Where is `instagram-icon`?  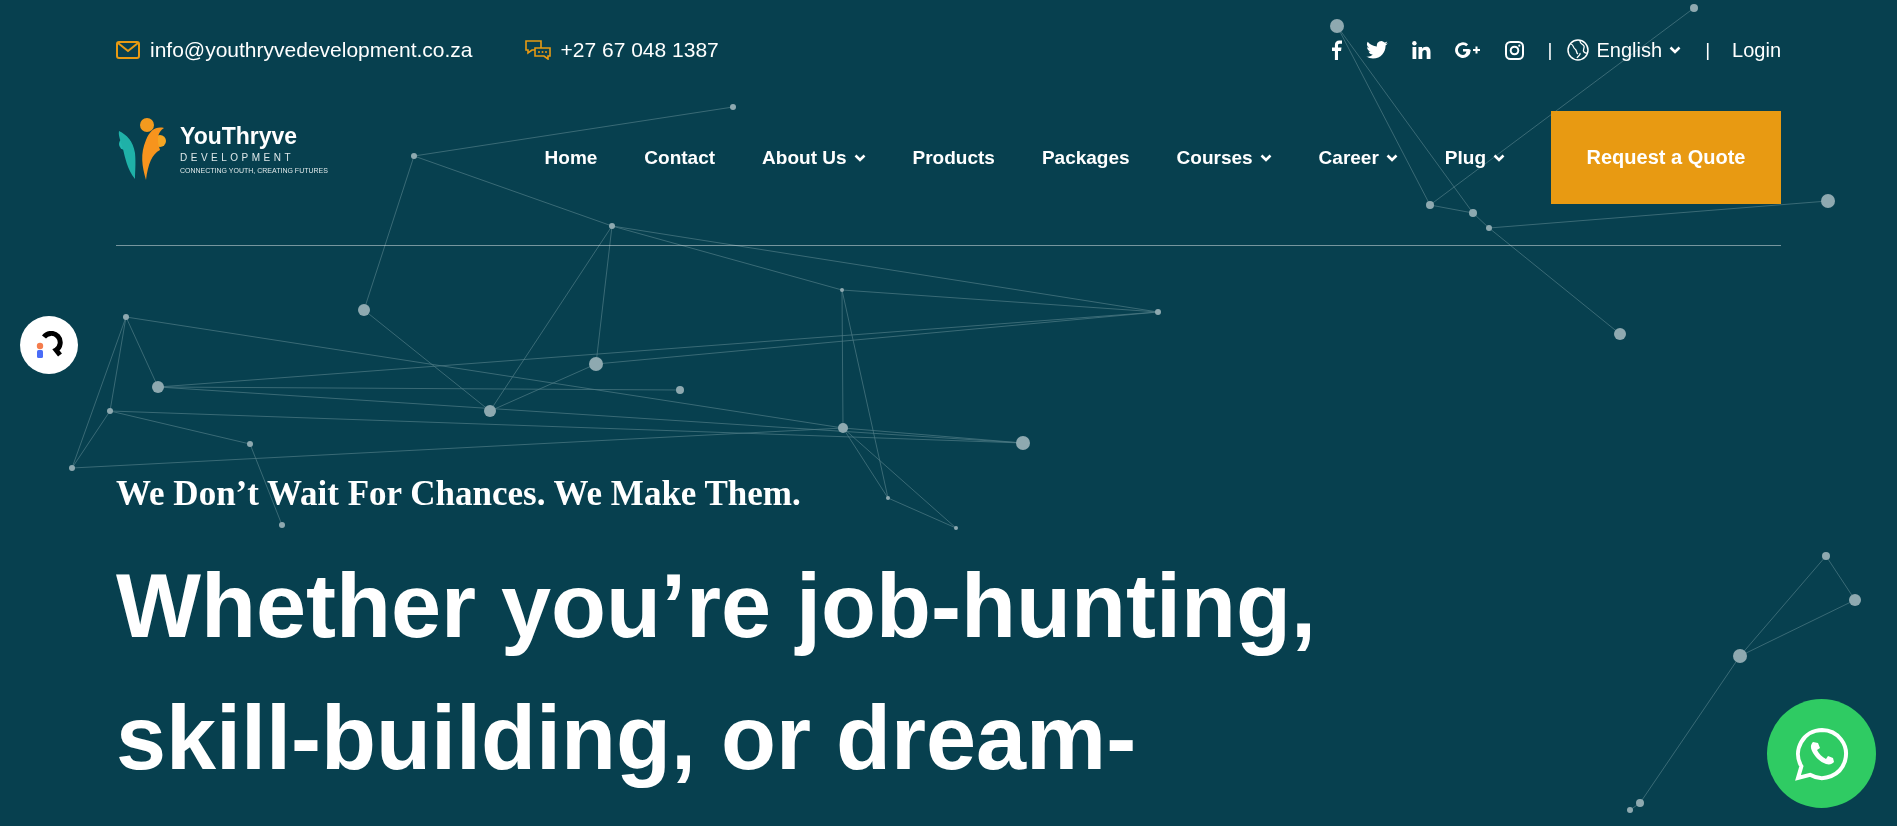 instagram-icon is located at coordinates (1514, 50).